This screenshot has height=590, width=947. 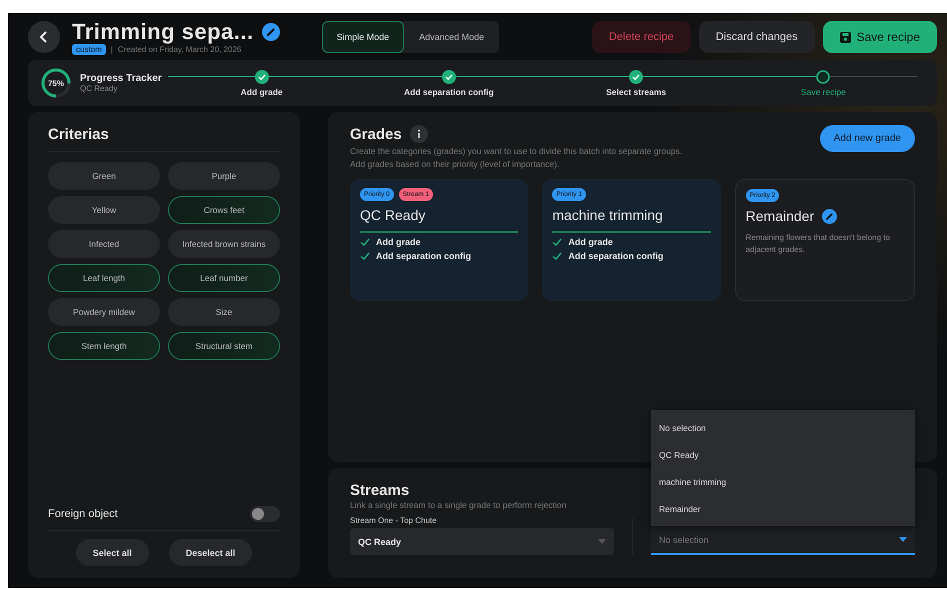 What do you see at coordinates (104, 176) in the screenshot?
I see `criteria-chip: Green` at bounding box center [104, 176].